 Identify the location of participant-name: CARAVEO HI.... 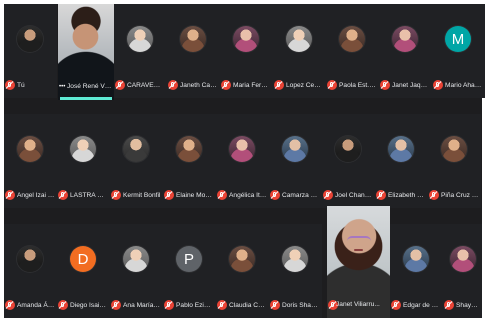
(146, 85).